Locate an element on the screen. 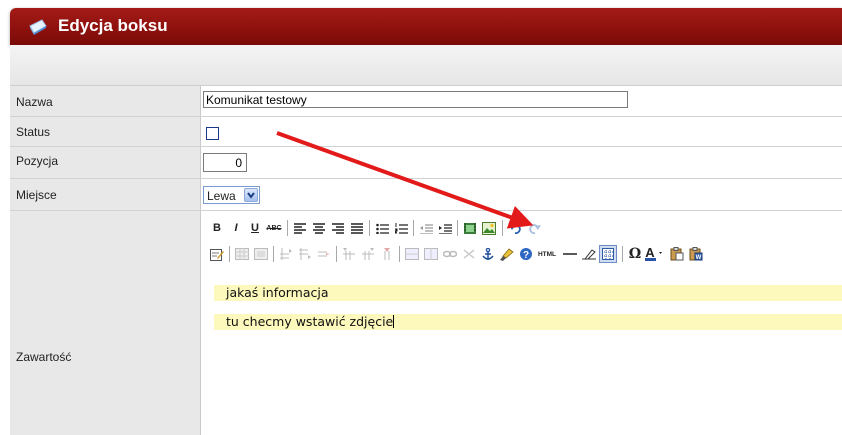  edit-icon is located at coordinates (217, 254).